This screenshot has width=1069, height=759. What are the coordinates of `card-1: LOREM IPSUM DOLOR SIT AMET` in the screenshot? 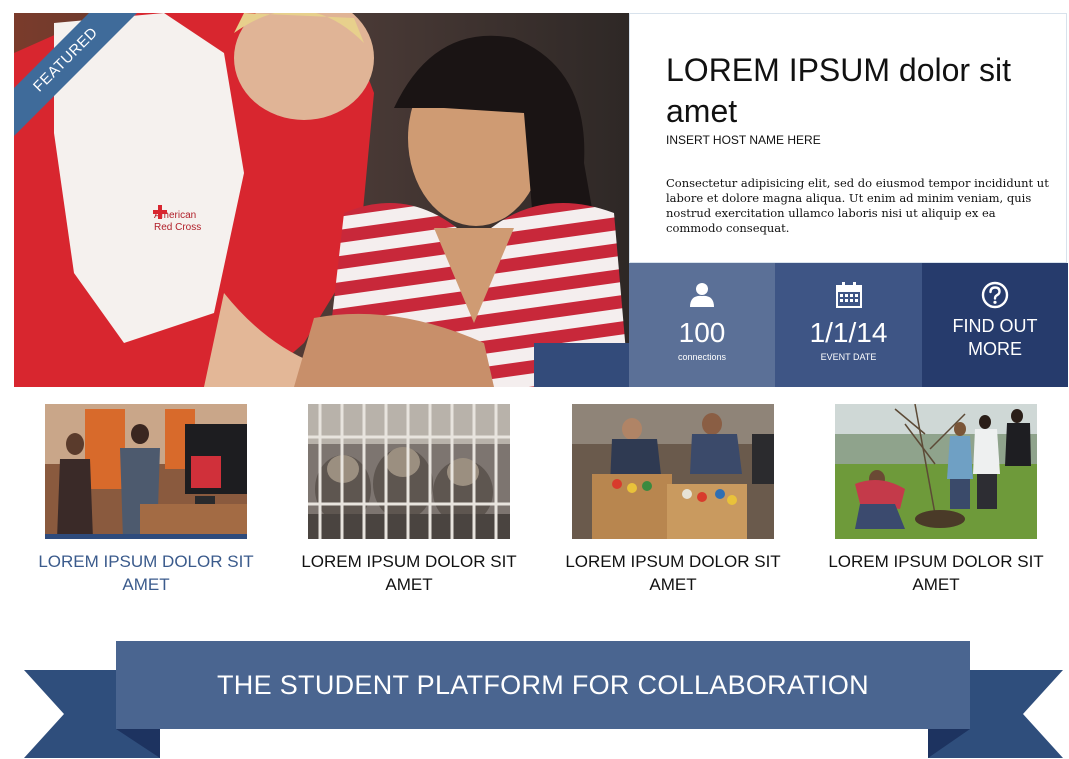 It's located at (146, 500).